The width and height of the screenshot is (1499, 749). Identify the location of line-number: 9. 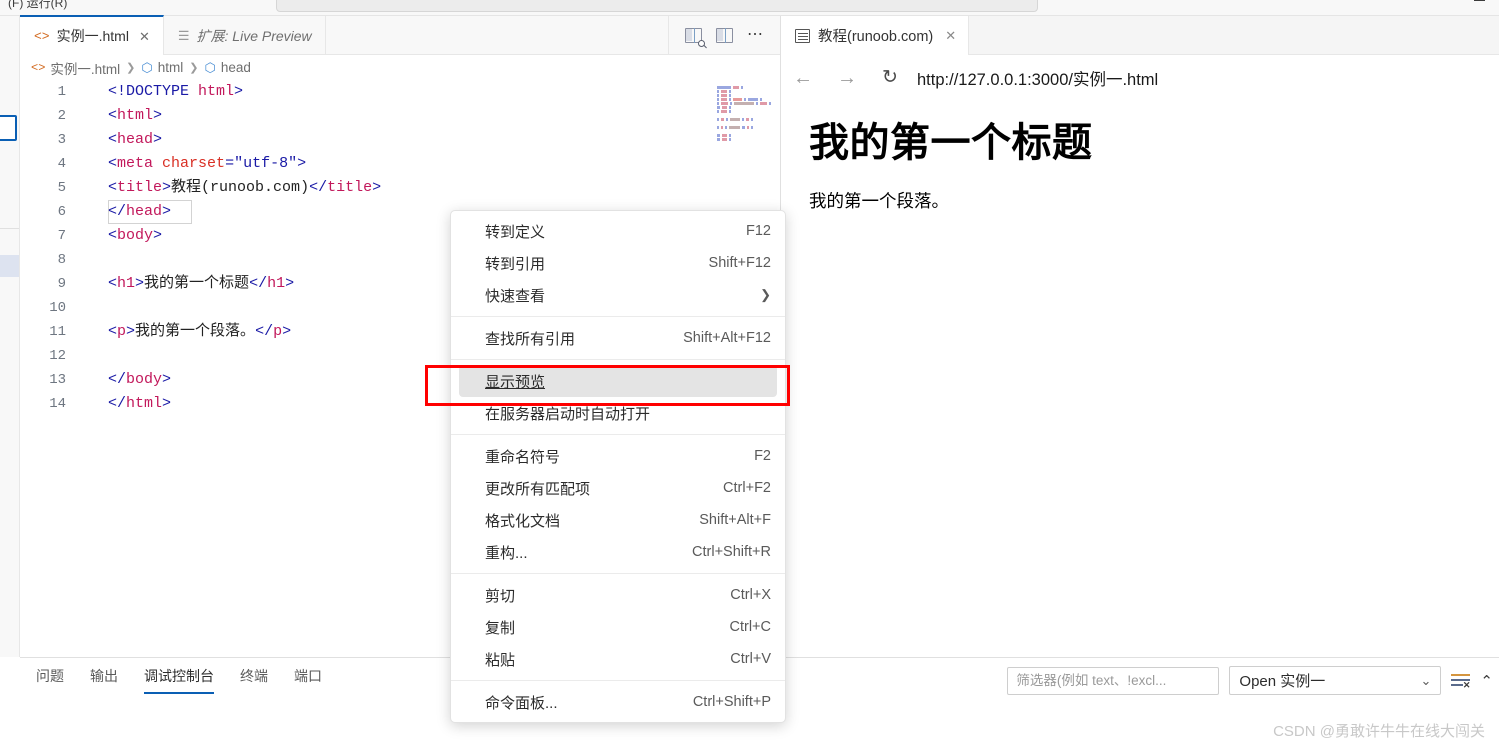
(61, 284).